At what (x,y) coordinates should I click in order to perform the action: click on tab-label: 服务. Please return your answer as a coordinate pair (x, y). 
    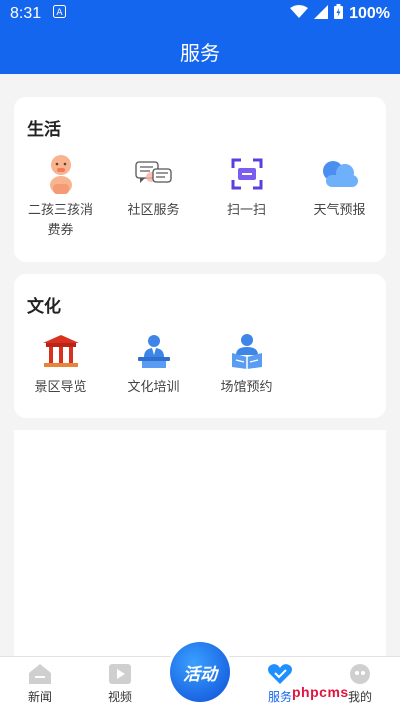
    Looking at the image, I should click on (279, 697).